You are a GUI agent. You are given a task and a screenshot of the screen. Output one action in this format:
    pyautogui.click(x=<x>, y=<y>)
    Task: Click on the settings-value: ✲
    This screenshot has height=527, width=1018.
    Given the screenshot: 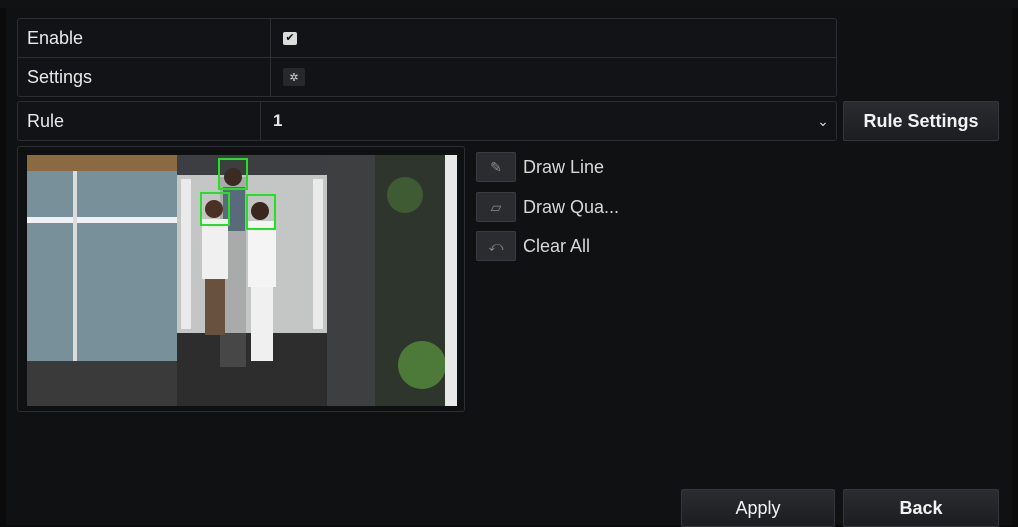 What is the action you would take?
    pyautogui.click(x=553, y=77)
    